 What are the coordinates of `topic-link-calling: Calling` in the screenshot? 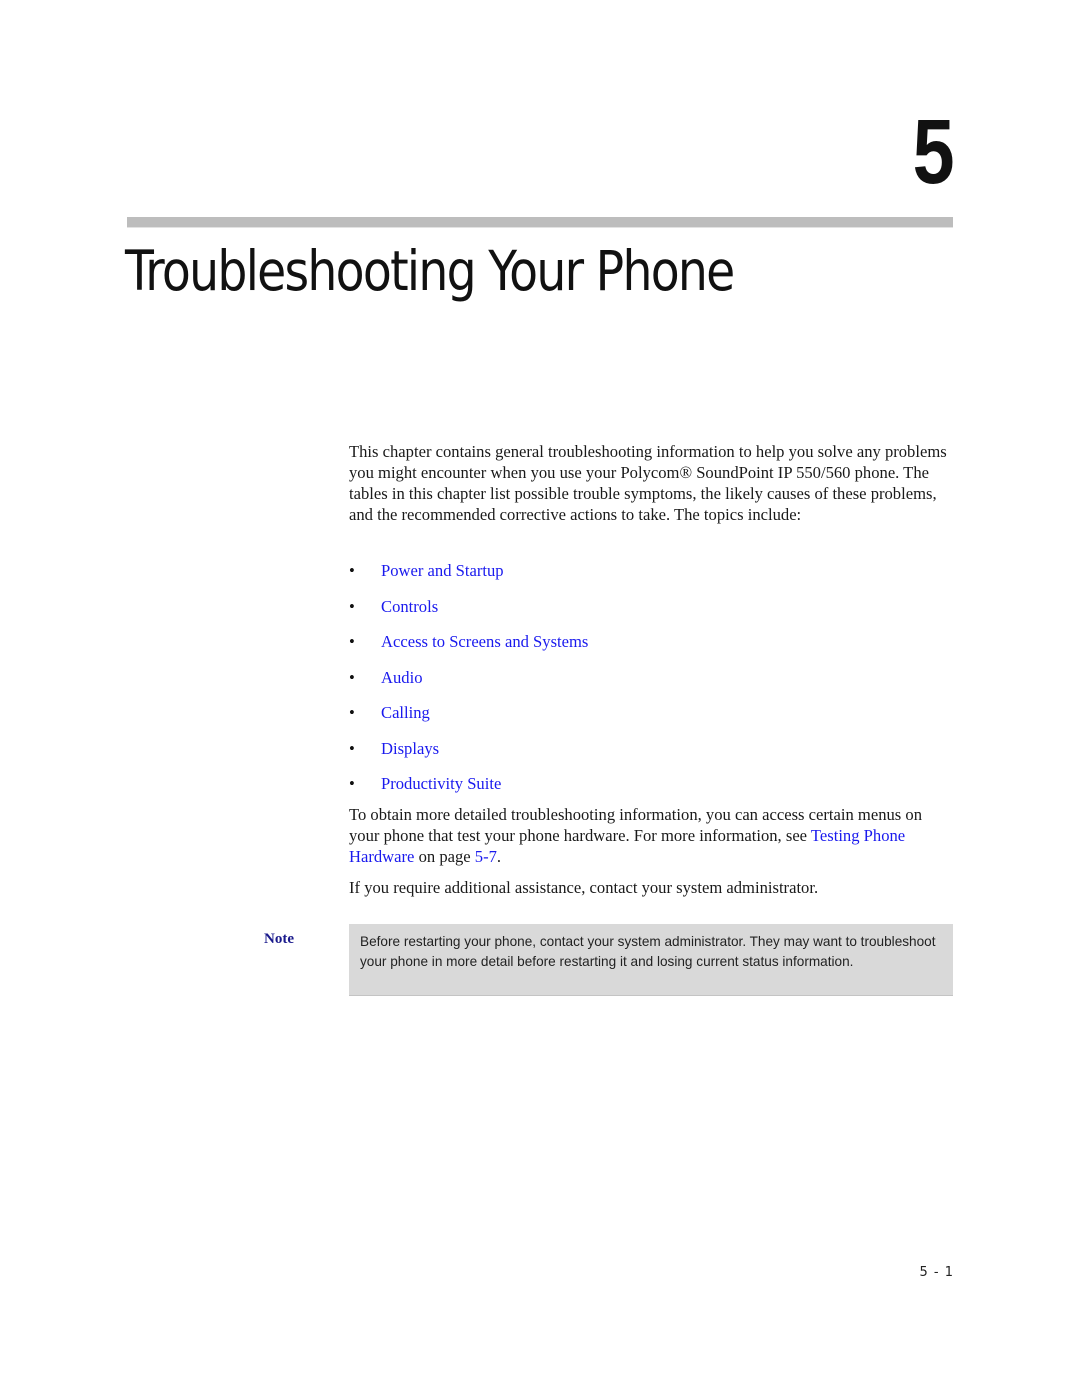 It's located at (405, 712).